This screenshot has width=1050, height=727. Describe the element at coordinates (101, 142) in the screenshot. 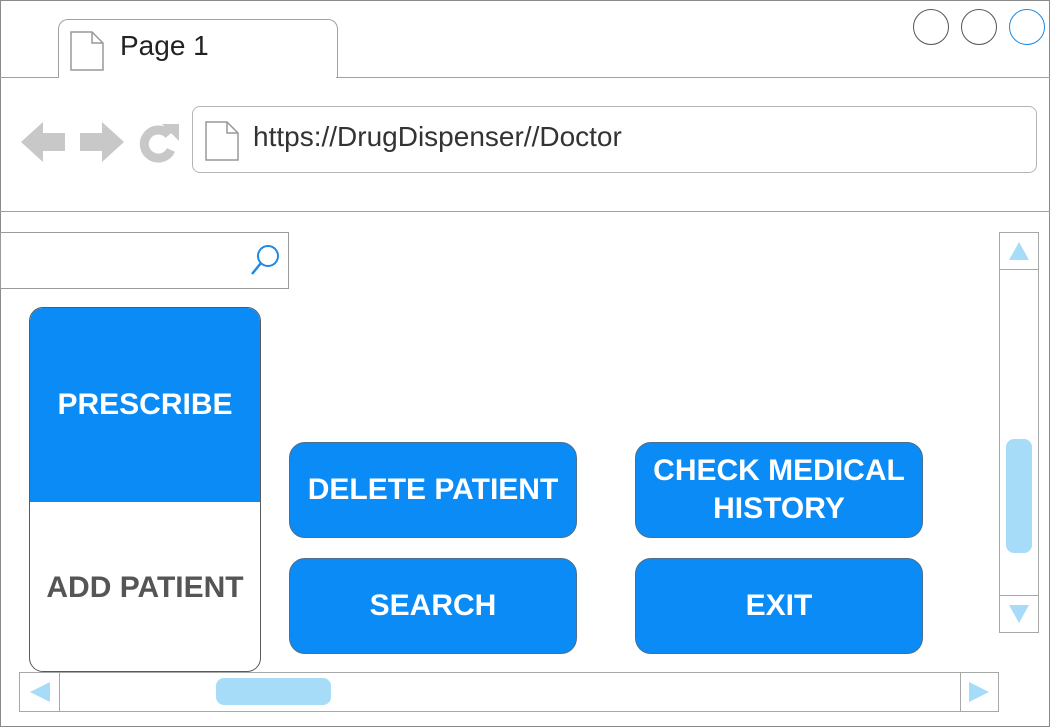

I see `arrow-right-icon` at that location.